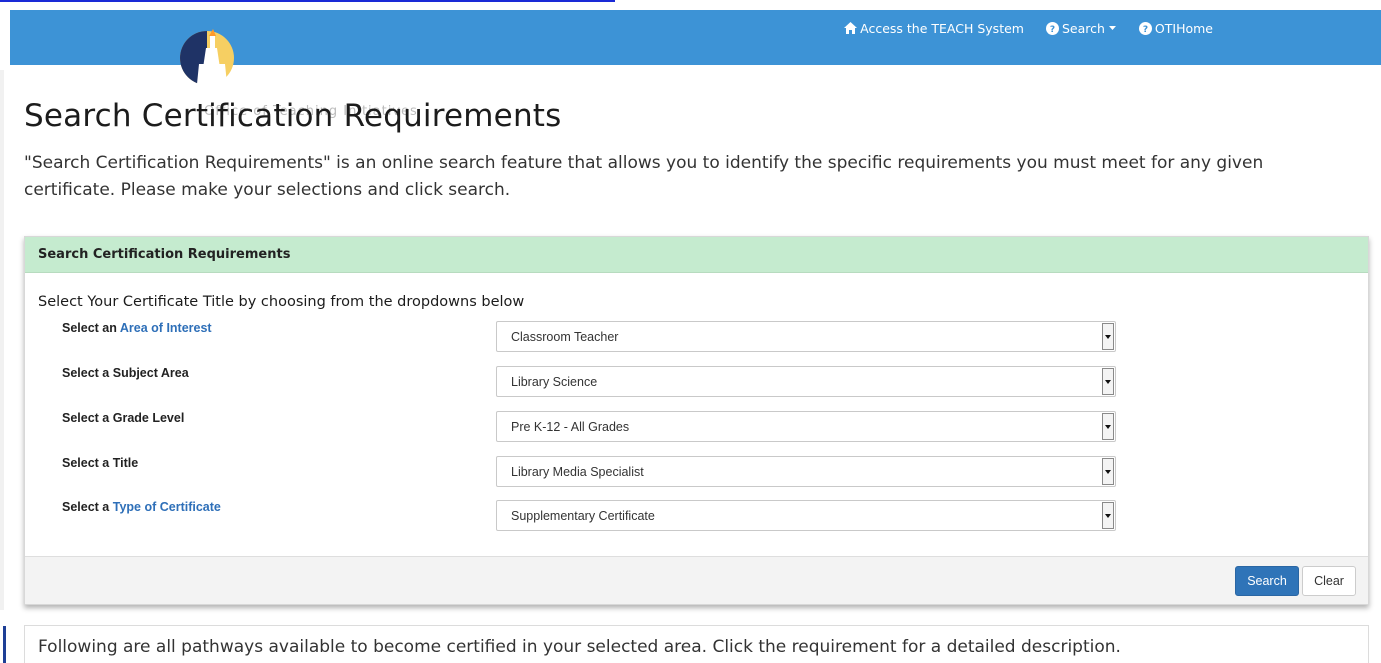 The width and height of the screenshot is (1381, 663). I want to click on page-title: Search Certification Requirements, so click(293, 116).